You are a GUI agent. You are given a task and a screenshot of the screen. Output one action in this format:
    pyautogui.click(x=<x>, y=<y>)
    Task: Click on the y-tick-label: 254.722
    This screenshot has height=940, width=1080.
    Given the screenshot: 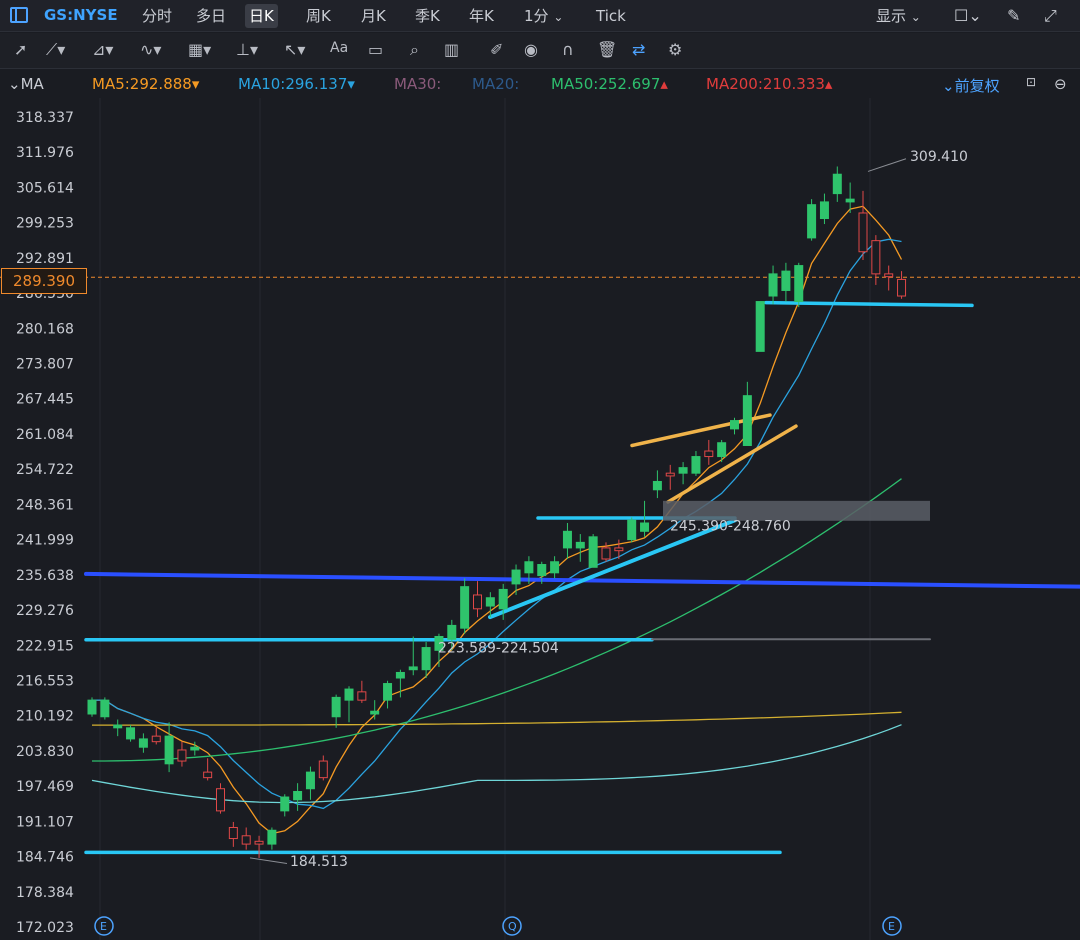 What is the action you would take?
    pyautogui.click(x=45, y=470)
    